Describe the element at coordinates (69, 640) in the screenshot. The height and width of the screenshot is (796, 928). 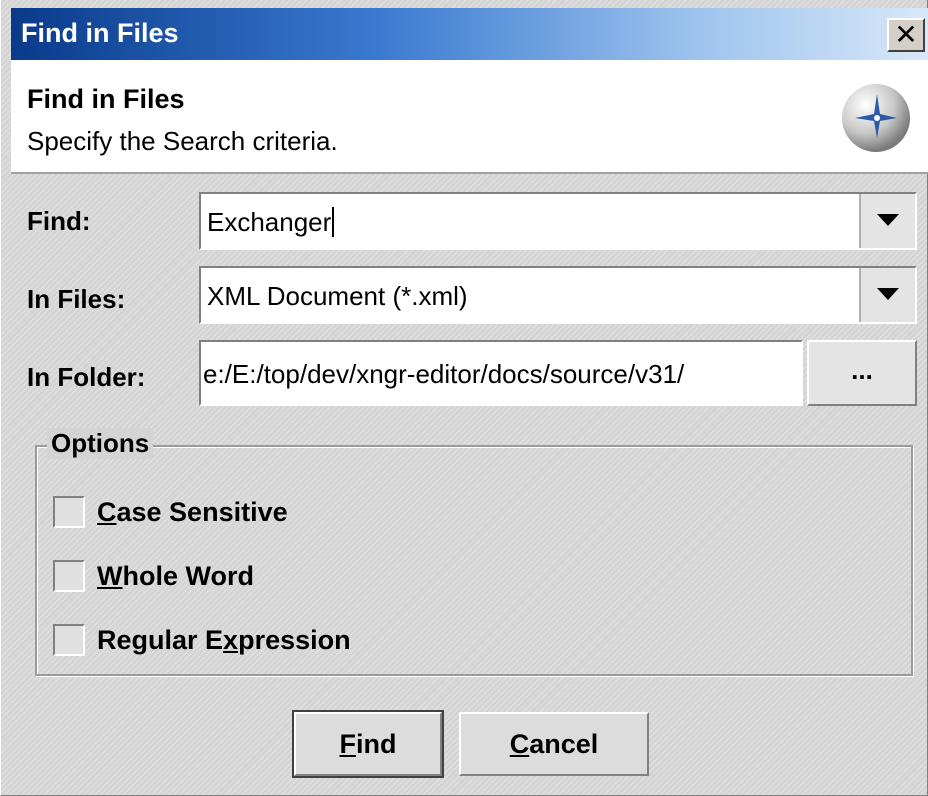
I see `regular-expression-checkbox` at that location.